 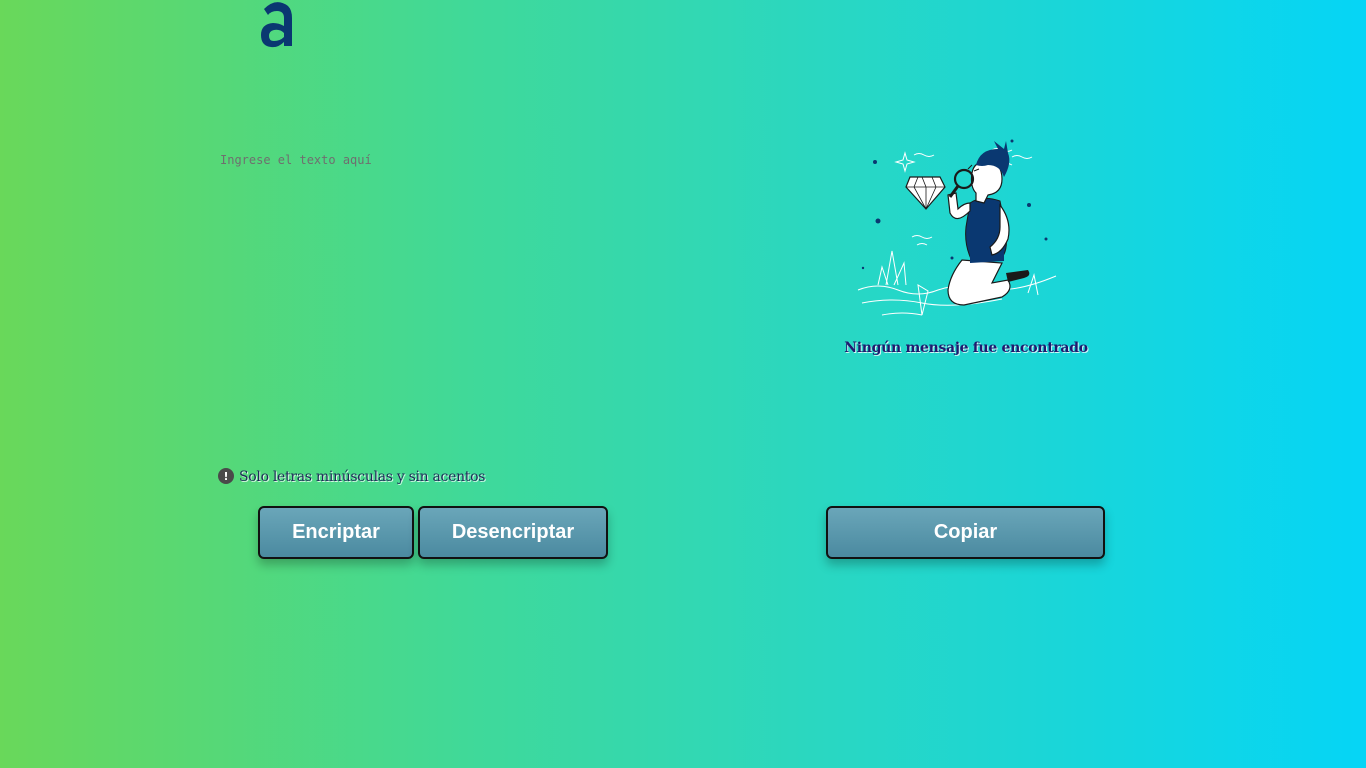 I want to click on alura-logo-icon, so click(x=276, y=25).